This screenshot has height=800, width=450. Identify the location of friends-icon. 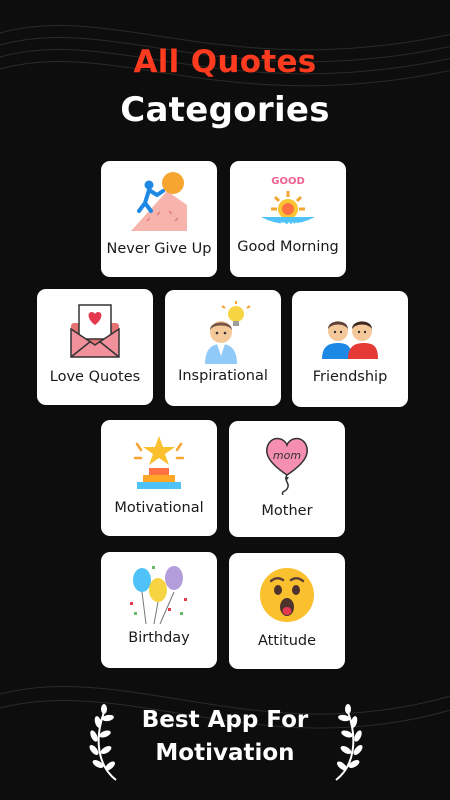
(350, 333).